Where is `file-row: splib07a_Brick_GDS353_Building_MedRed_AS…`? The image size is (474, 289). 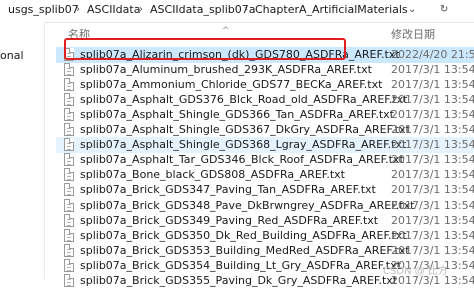 file-row: splib07a_Brick_GDS353_Building_MedRed_AS… is located at coordinates (265, 251).